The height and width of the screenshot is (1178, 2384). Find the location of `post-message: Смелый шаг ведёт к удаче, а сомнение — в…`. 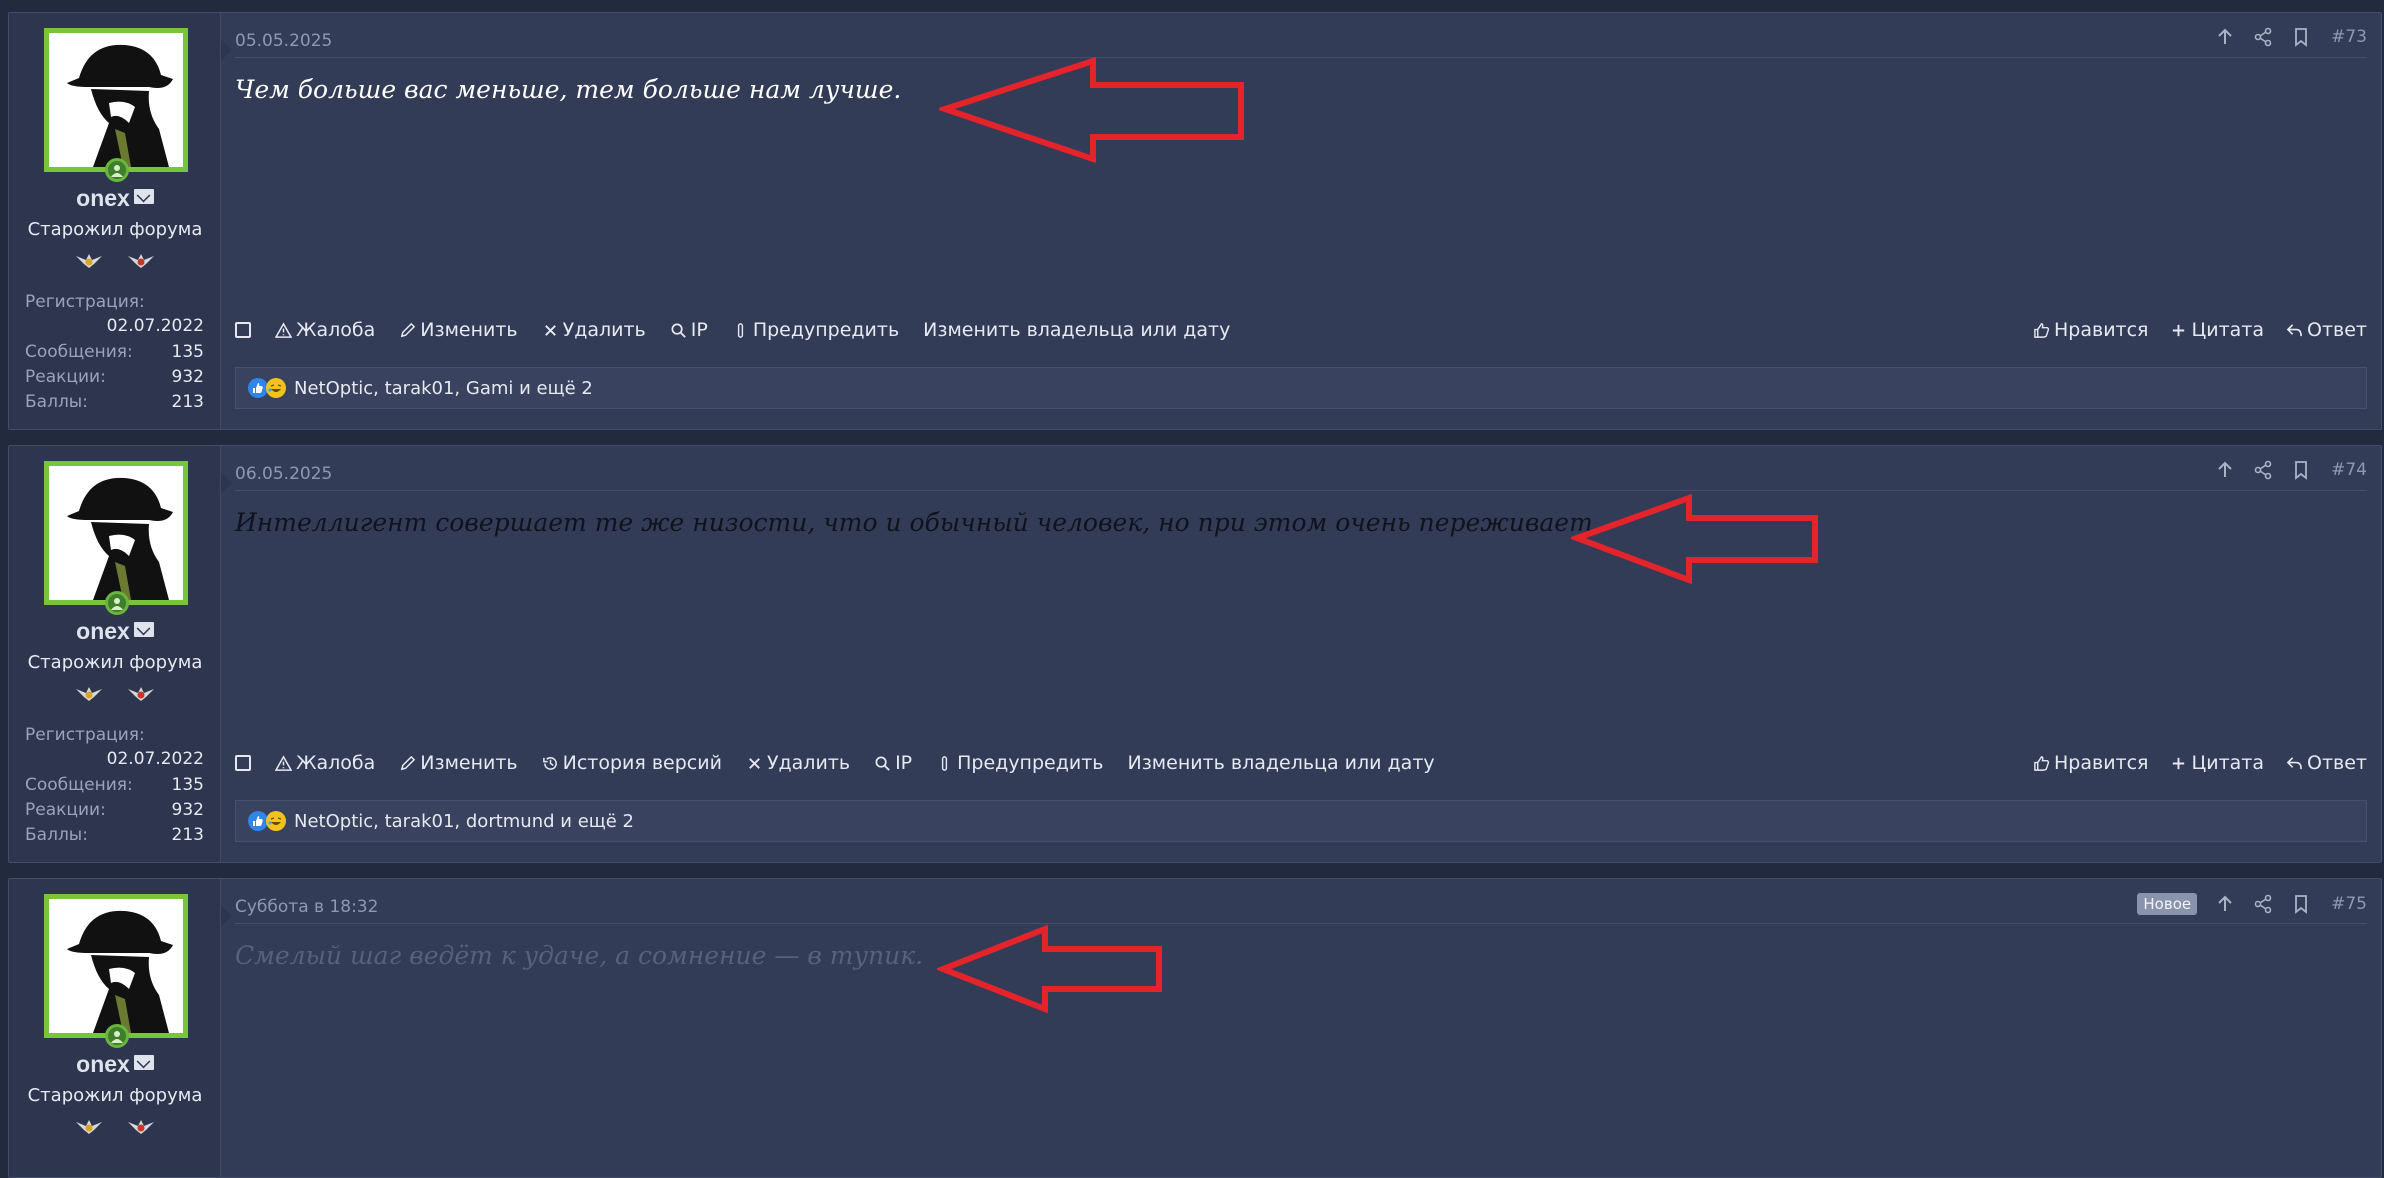

post-message: Смелый шаг ведёт к удаче, а сомнение — в… is located at coordinates (579, 955).